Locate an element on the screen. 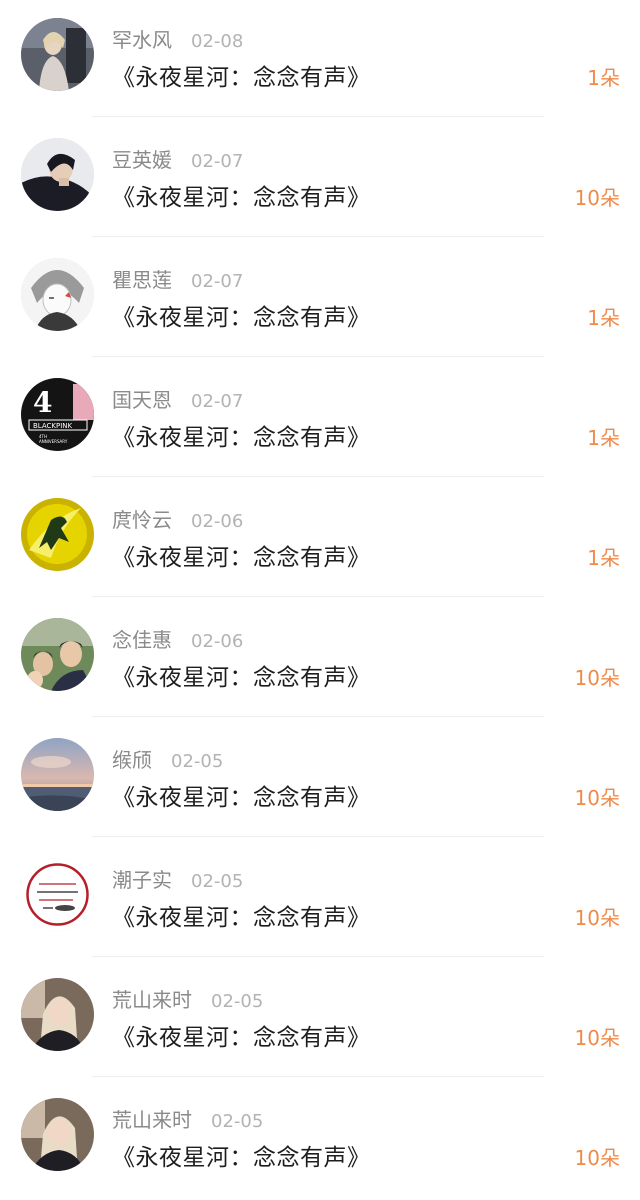 The height and width of the screenshot is (1200, 640). svg-text: 4 is located at coordinates (42, 402).